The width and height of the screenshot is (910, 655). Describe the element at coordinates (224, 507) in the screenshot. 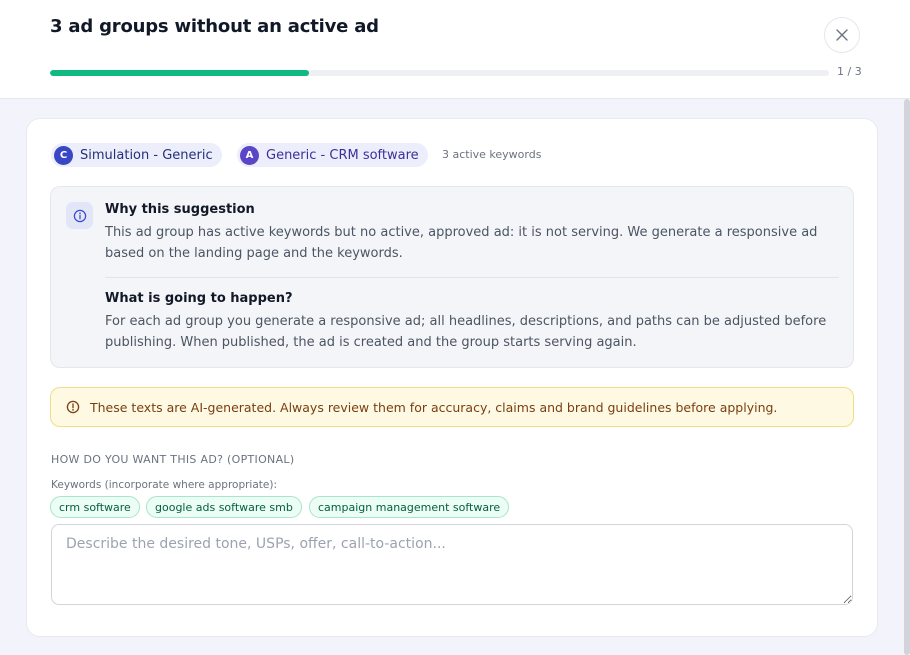

I see `keyword-chip: google ads software smb` at that location.